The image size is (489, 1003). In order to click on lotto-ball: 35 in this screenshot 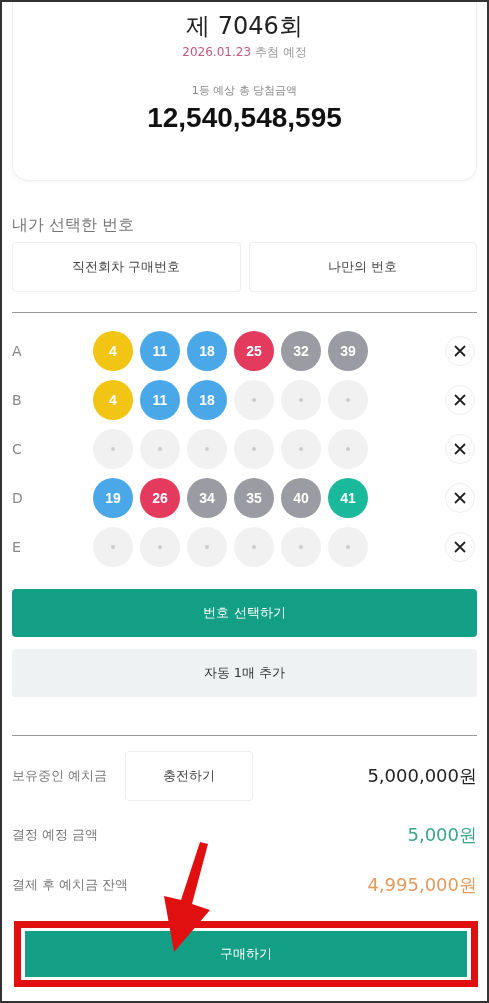, I will do `click(254, 498)`.